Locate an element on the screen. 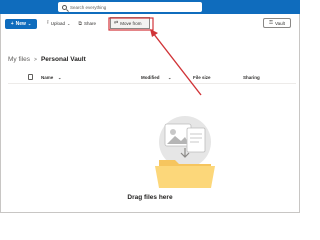  upload-icon: ⭱ is located at coordinates (48, 22).